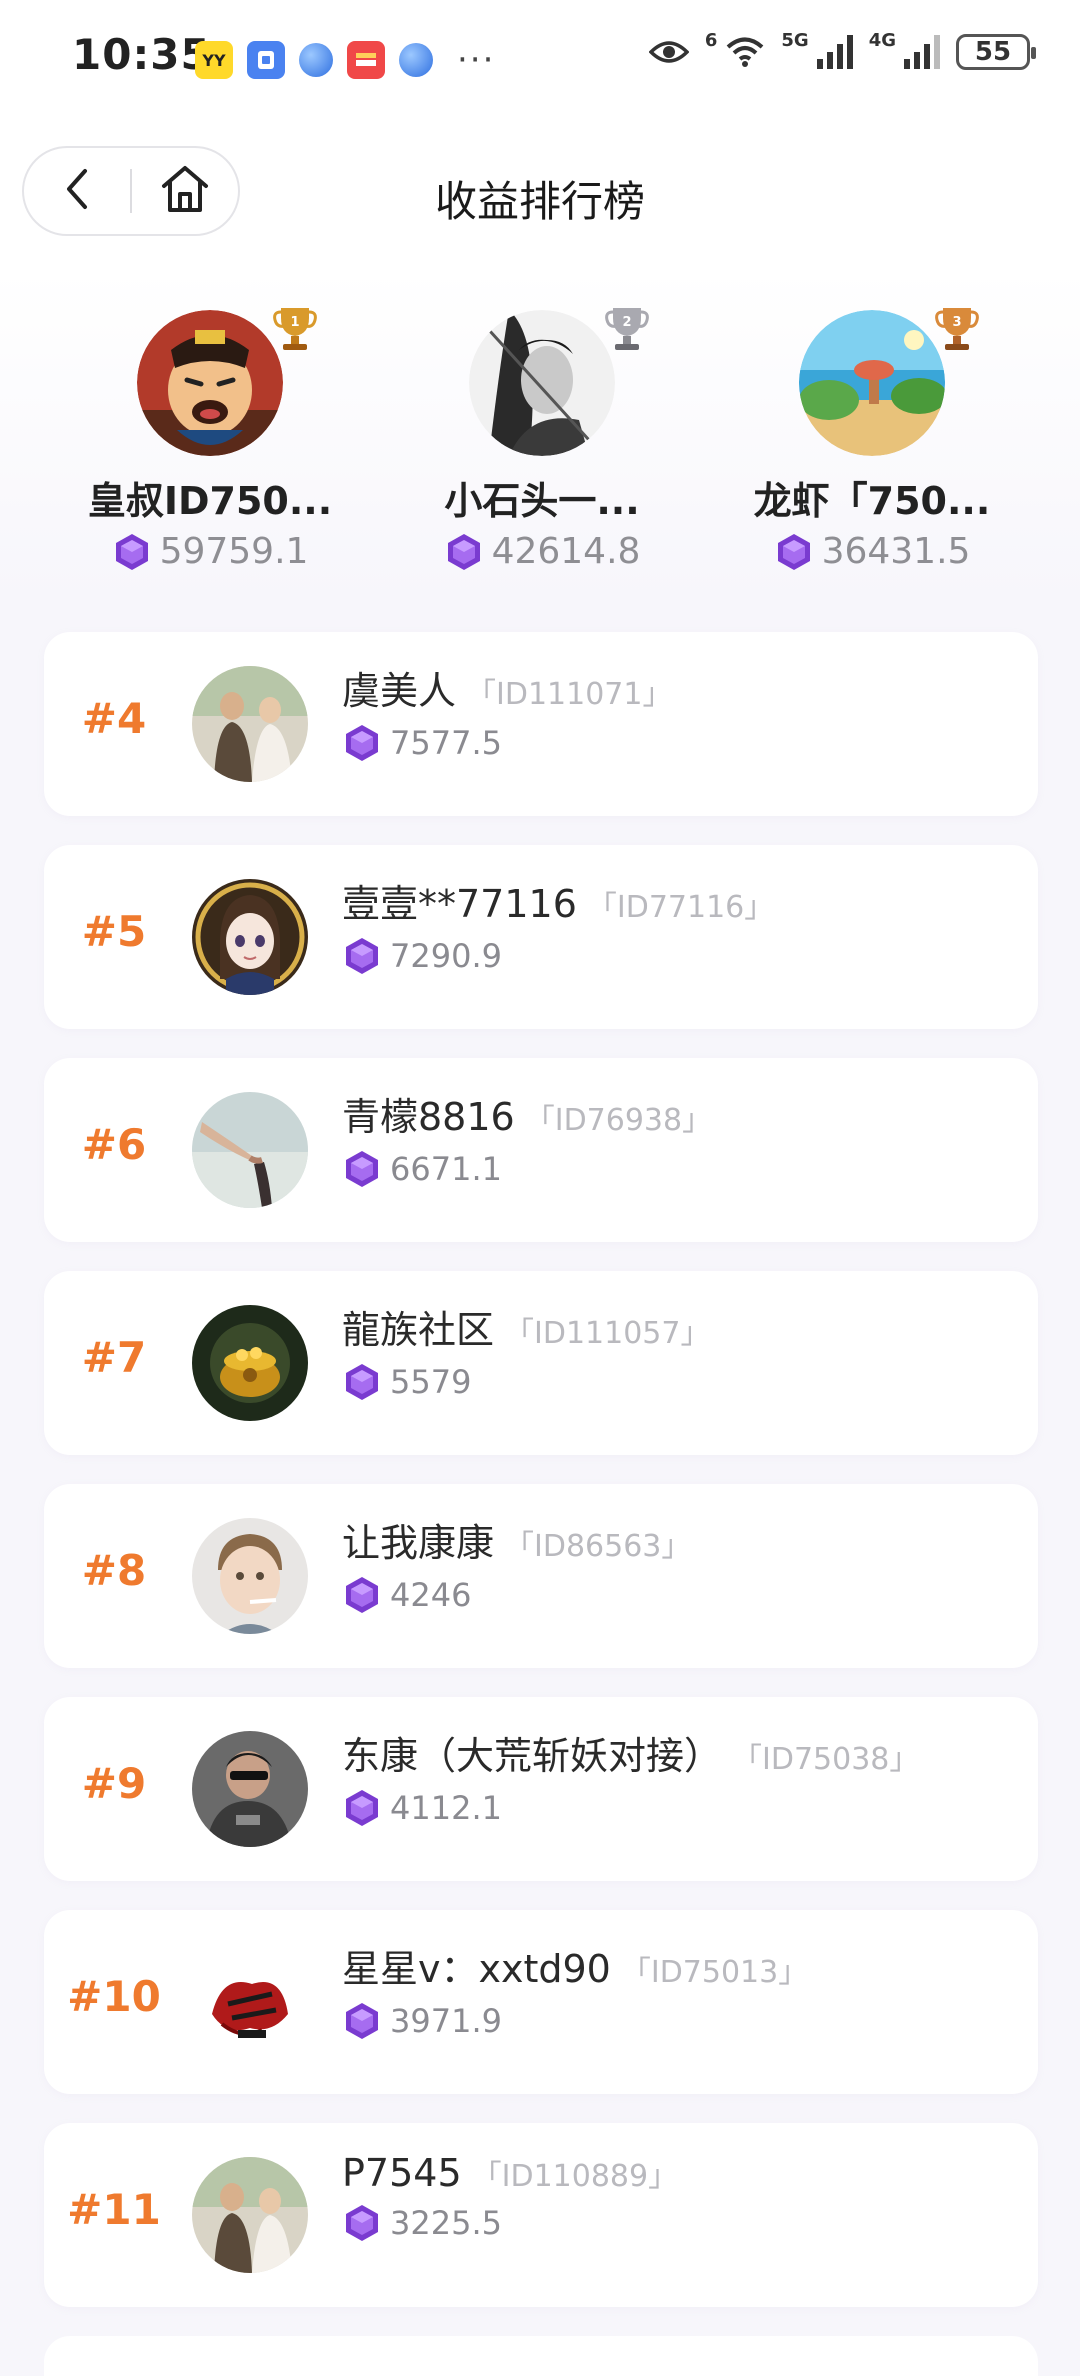 The width and height of the screenshot is (1080, 2376). What do you see at coordinates (834, 52) in the screenshot?
I see `signal-5g-icon` at bounding box center [834, 52].